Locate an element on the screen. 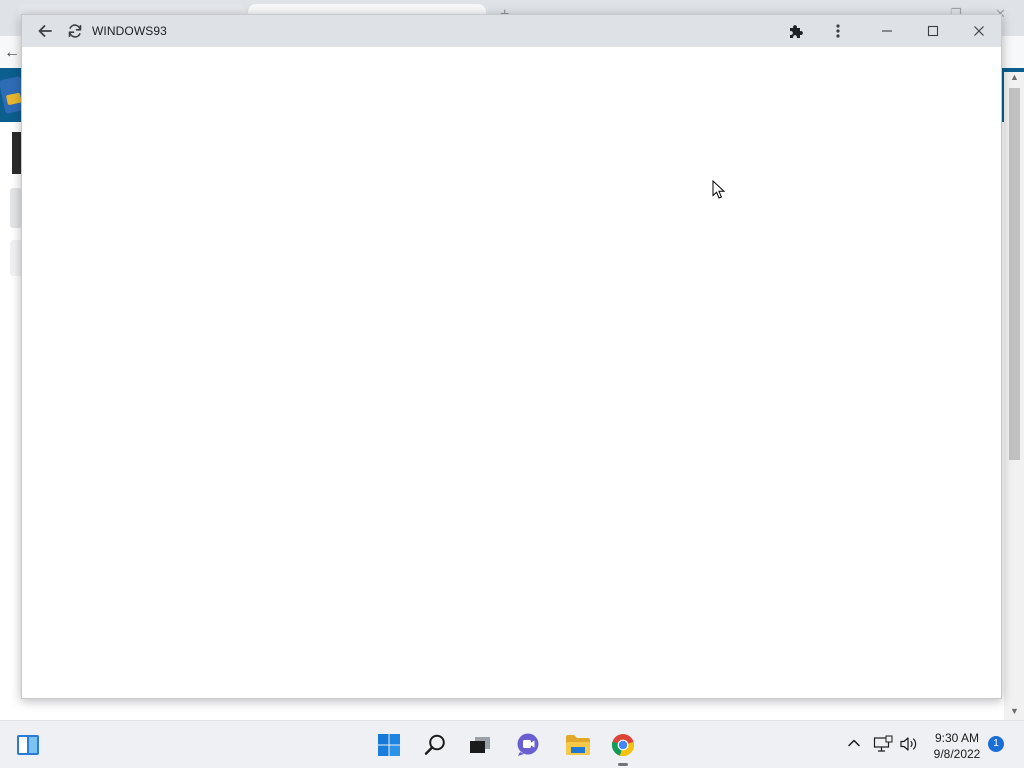 This screenshot has height=768, width=1024. search-icon is located at coordinates (434, 744).